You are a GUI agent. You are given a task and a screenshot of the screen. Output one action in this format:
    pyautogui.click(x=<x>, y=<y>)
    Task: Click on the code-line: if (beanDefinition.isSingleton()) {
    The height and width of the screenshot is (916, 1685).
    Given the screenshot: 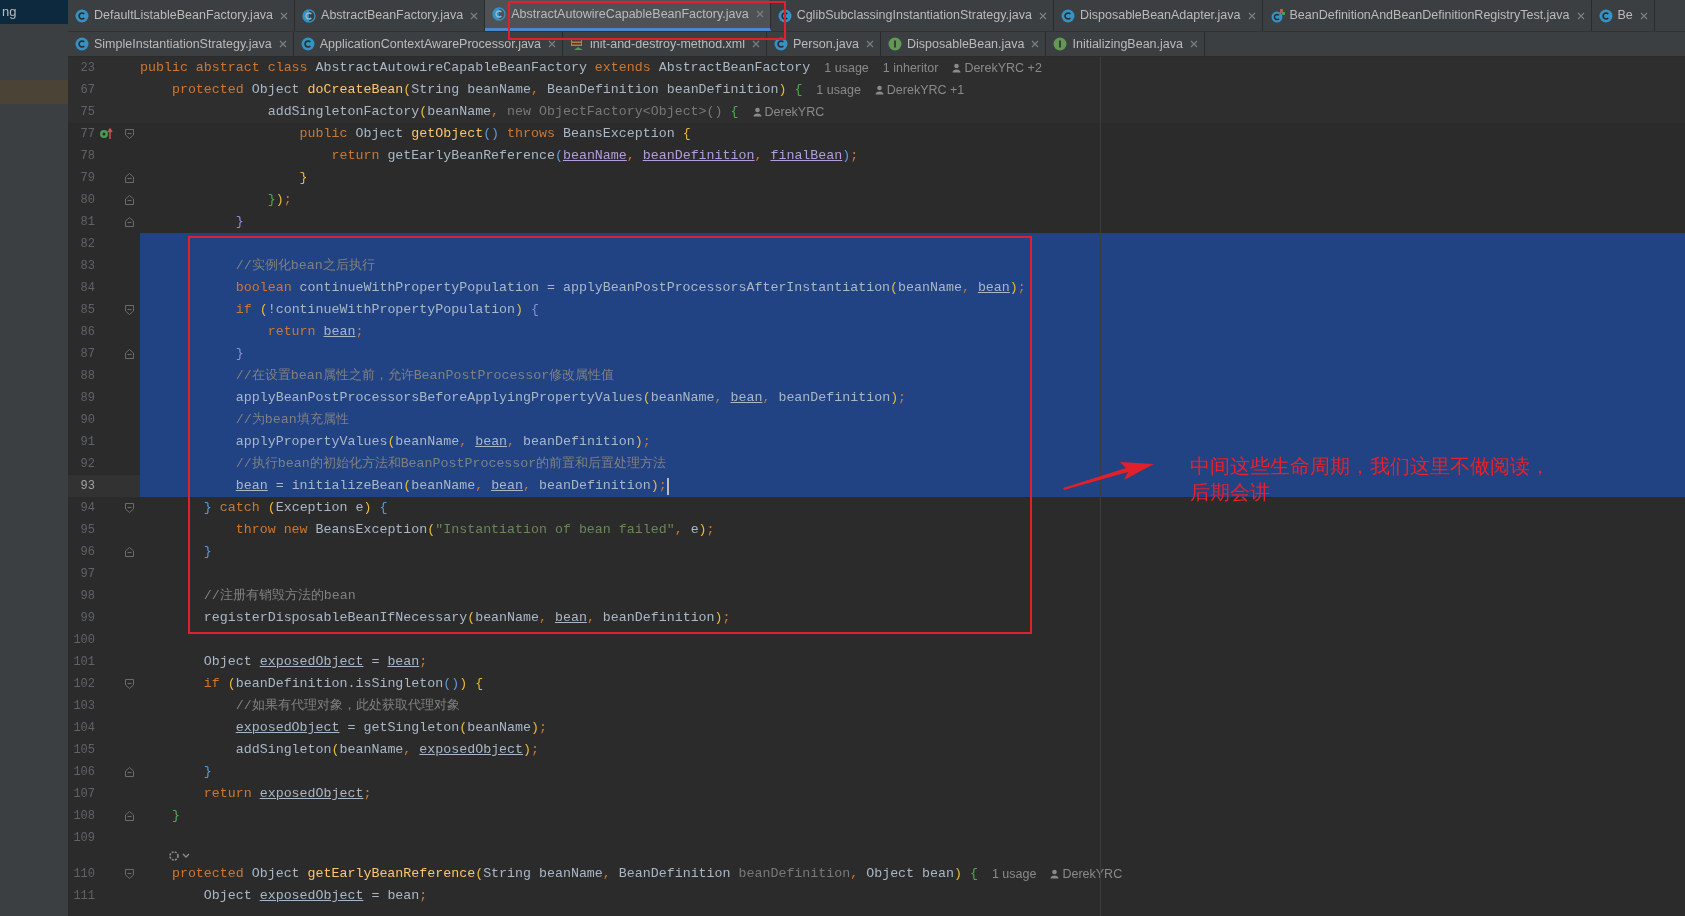 What is the action you would take?
    pyautogui.click(x=343, y=684)
    